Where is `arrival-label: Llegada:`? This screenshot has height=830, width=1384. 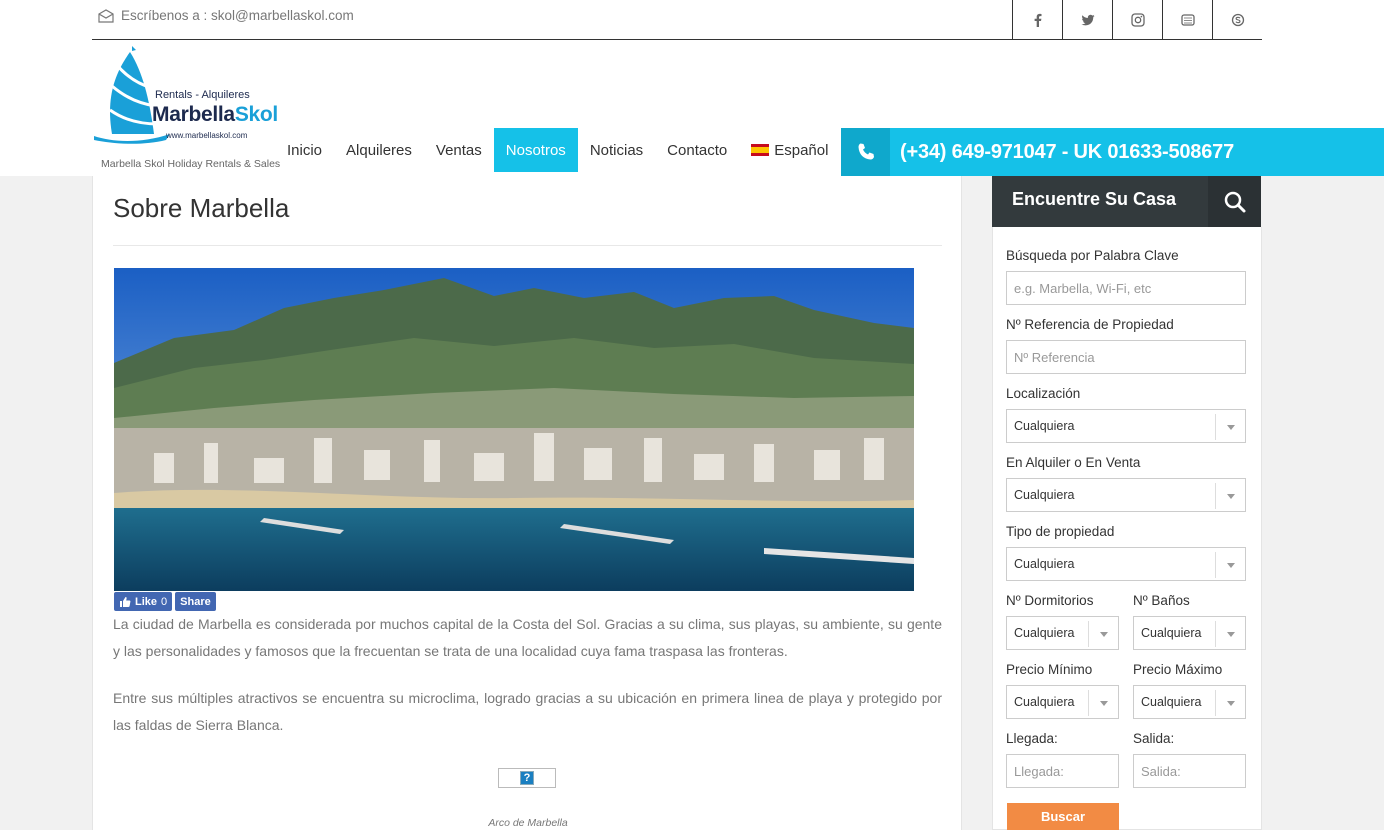
arrival-label: Llegada: is located at coordinates (1032, 738).